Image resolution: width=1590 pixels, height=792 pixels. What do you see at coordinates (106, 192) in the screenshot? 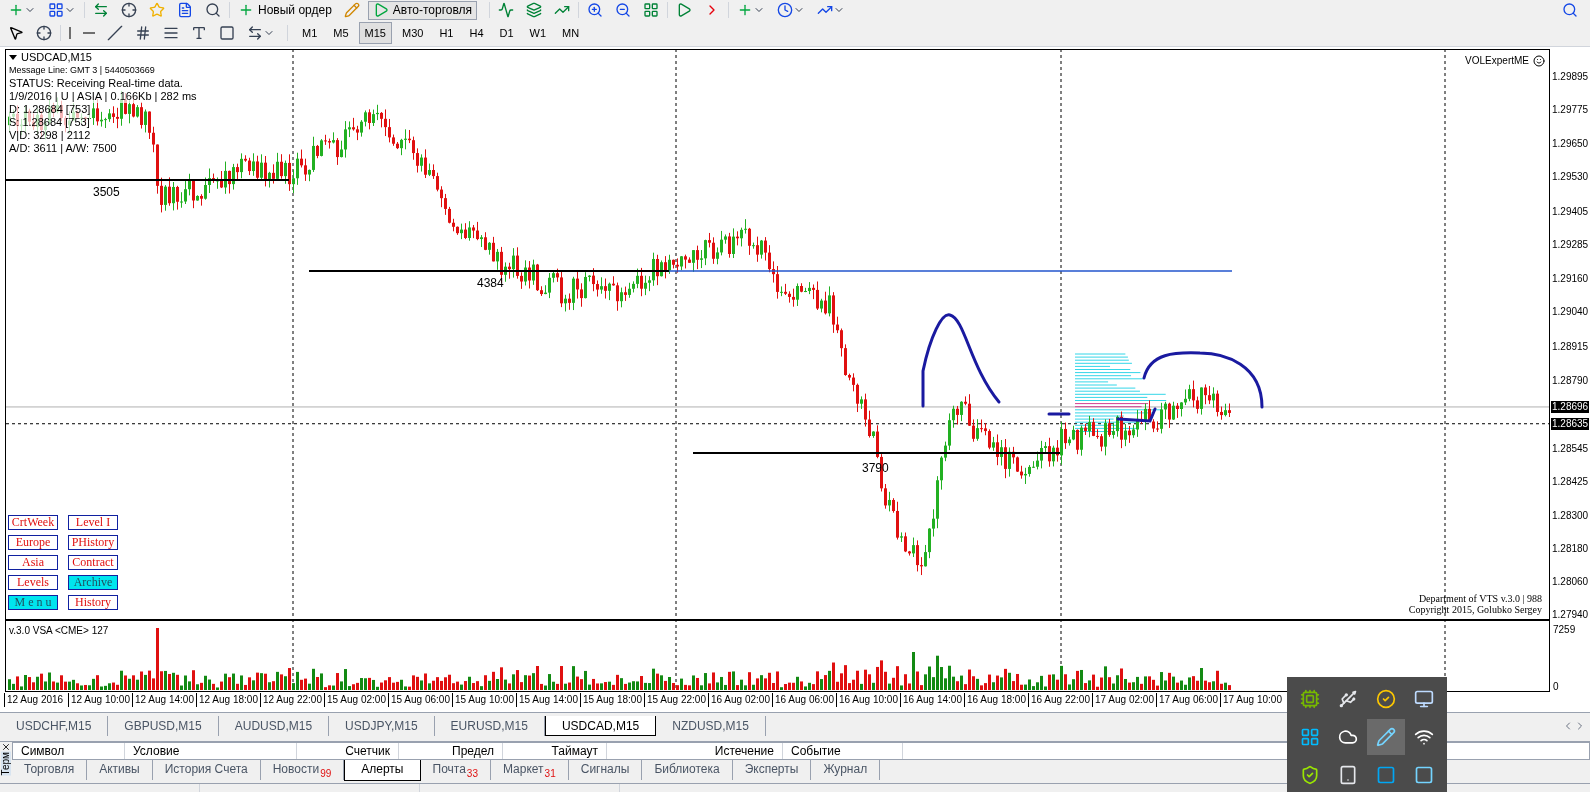
I see `level-label: 3505` at bounding box center [106, 192].